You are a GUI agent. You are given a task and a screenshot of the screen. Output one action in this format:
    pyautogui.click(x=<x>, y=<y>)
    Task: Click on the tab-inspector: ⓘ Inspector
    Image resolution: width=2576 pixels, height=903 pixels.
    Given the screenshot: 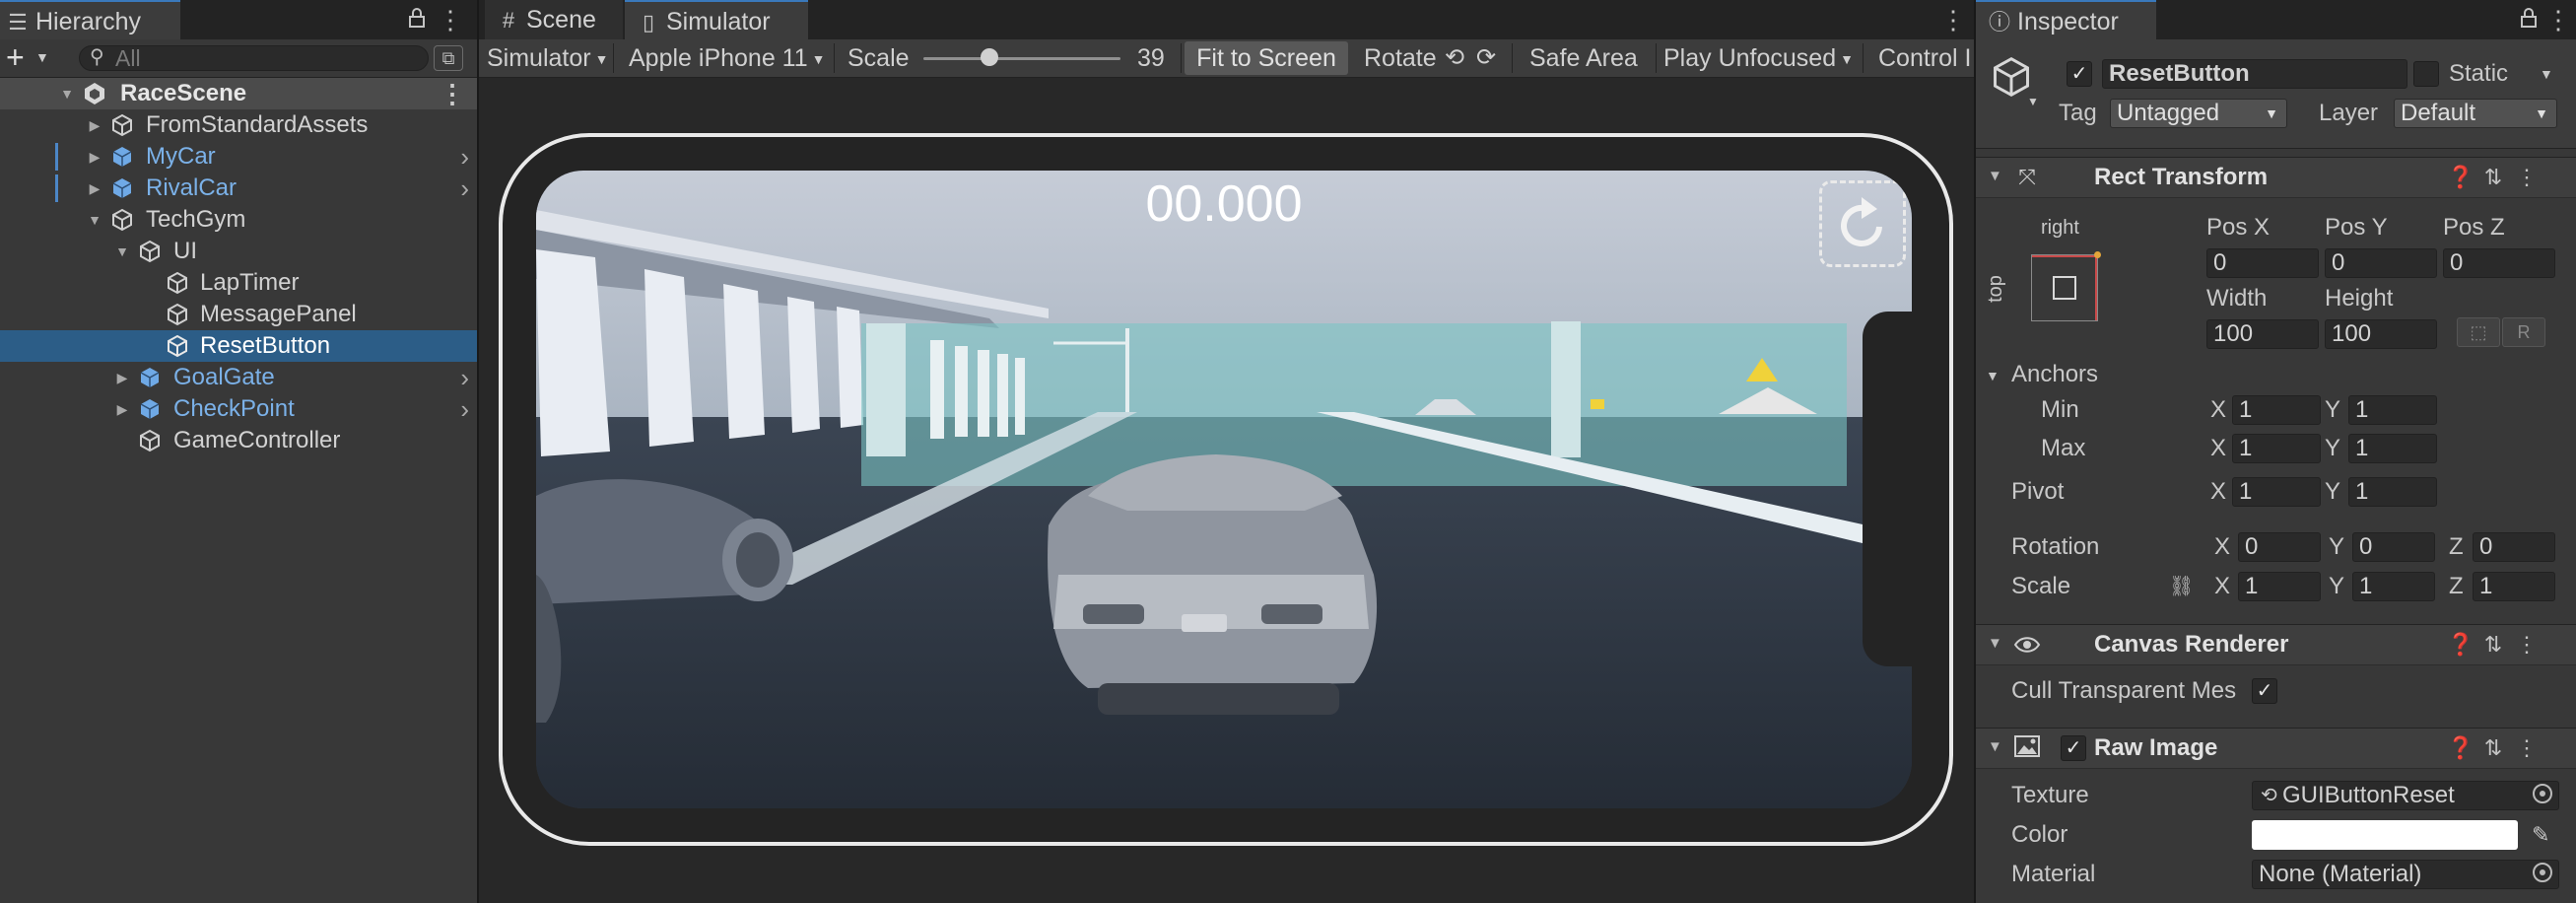 What is the action you would take?
    pyautogui.click(x=2066, y=19)
    